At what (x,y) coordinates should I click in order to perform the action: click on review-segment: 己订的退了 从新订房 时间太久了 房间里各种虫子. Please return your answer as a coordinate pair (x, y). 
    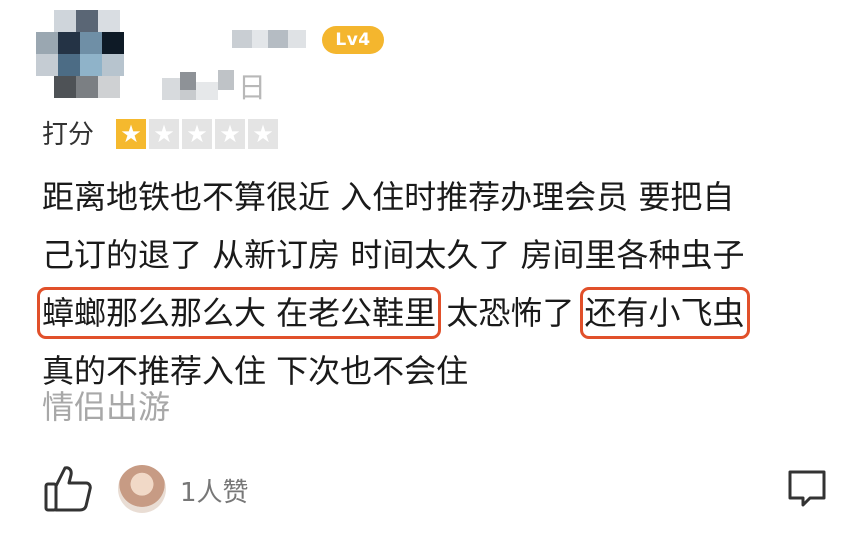
    Looking at the image, I should click on (393, 255).